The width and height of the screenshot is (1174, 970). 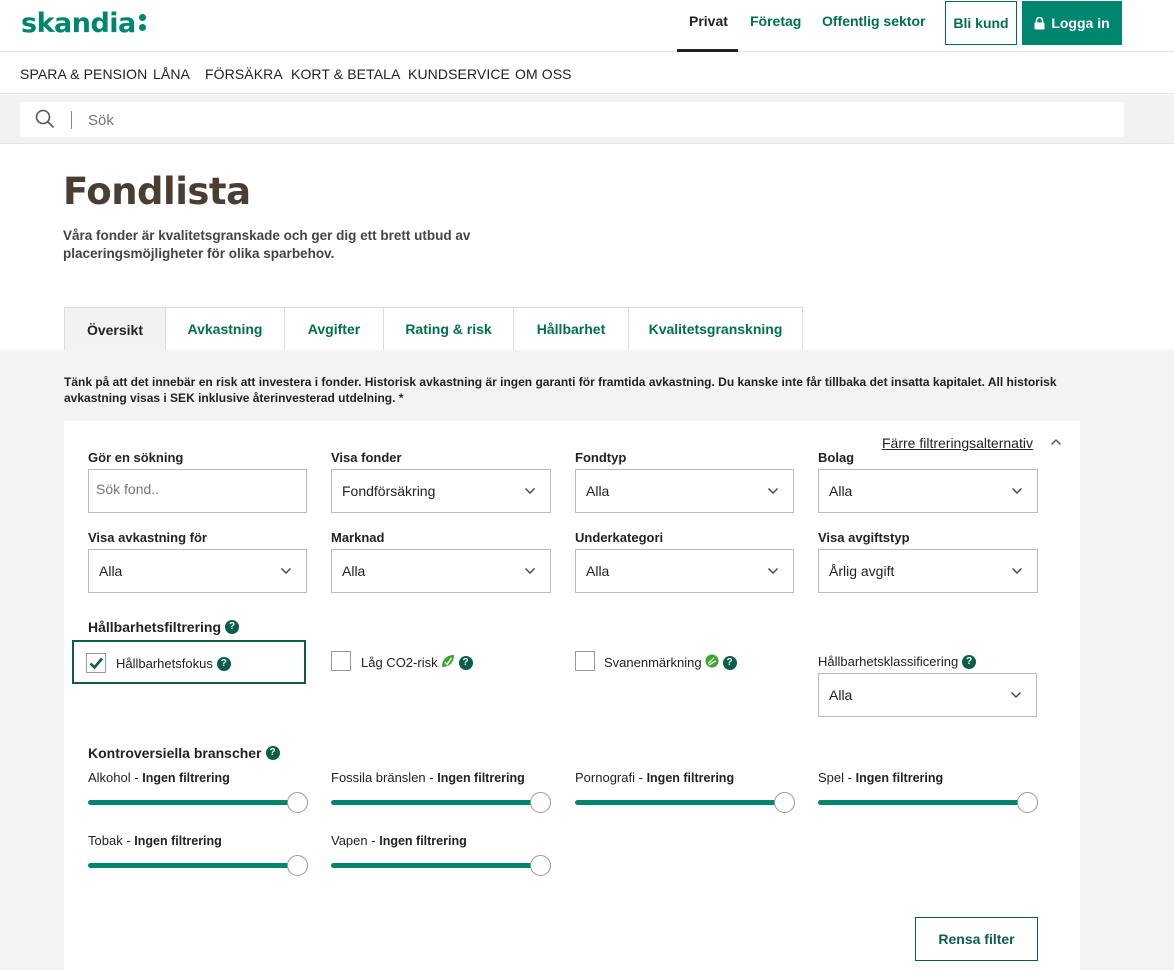 I want to click on bolag-select: Alla, so click(x=928, y=491).